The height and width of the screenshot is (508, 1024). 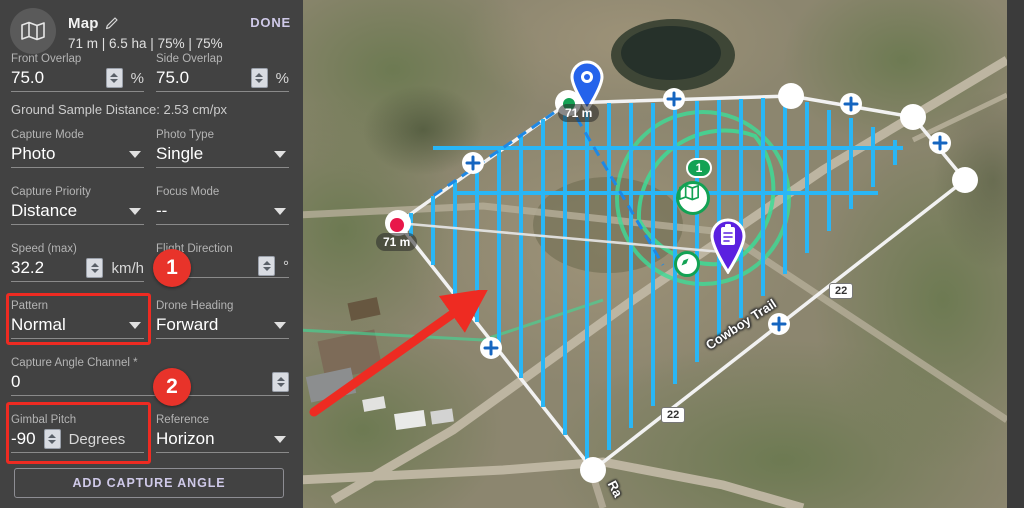 I want to click on pattern-field: Pattern Normal, so click(x=77, y=319).